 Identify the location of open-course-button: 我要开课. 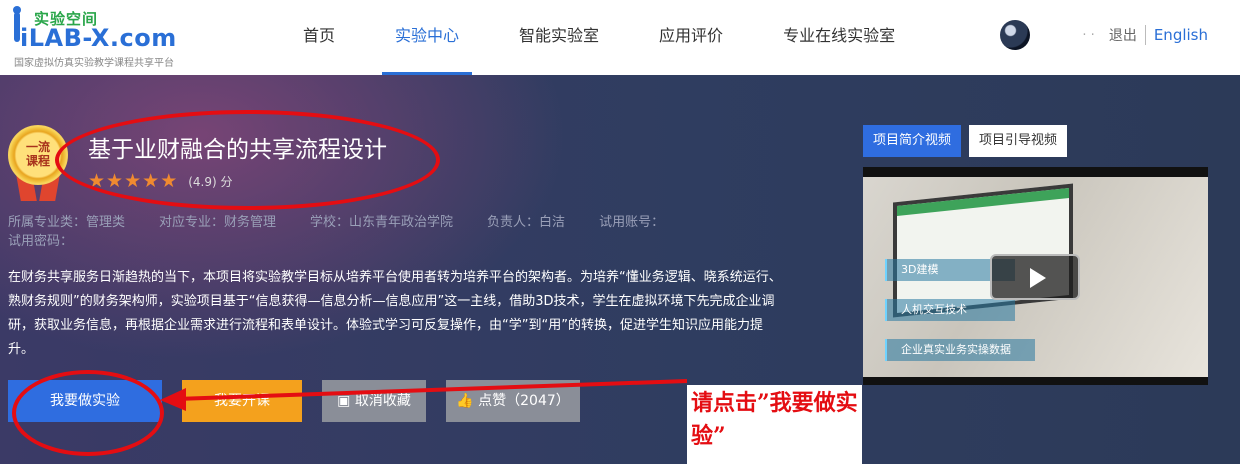
(242, 401).